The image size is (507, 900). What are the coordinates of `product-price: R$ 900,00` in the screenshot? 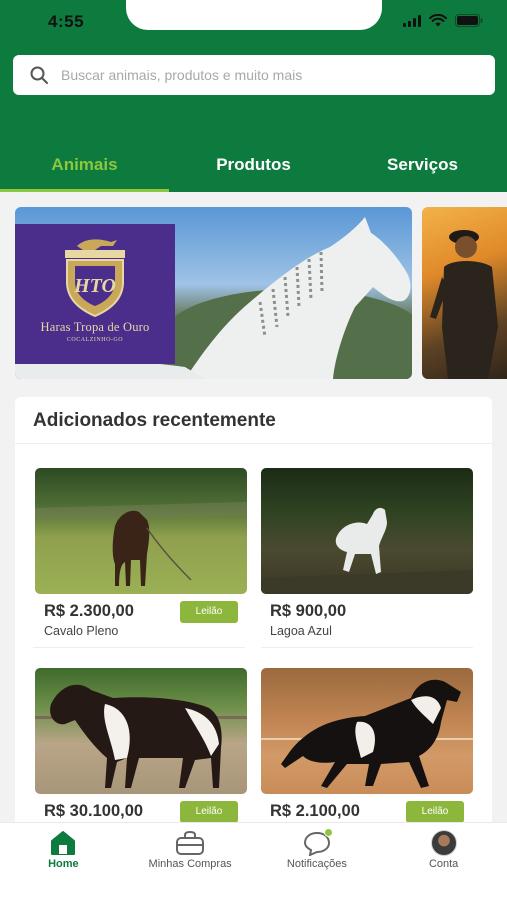 It's located at (308, 611).